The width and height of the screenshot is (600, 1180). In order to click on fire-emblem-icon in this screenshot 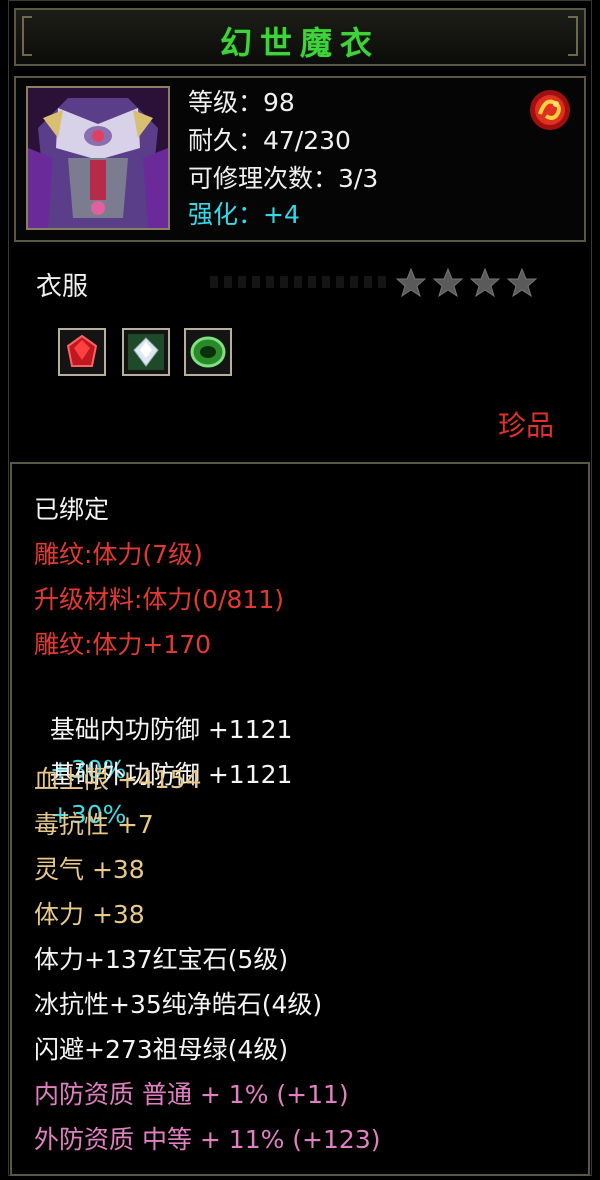, I will do `click(550, 110)`.